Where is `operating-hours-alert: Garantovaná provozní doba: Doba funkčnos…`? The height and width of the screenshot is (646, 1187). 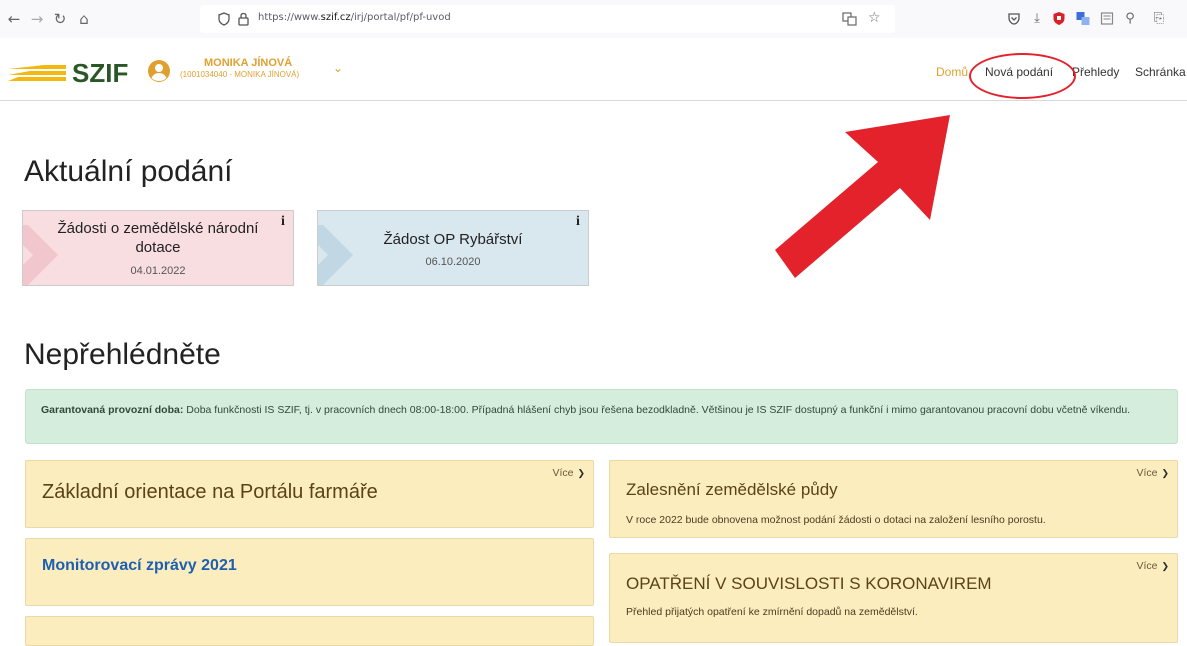 operating-hours-alert: Garantovaná provozní doba: Doba funkčnos… is located at coordinates (601, 416).